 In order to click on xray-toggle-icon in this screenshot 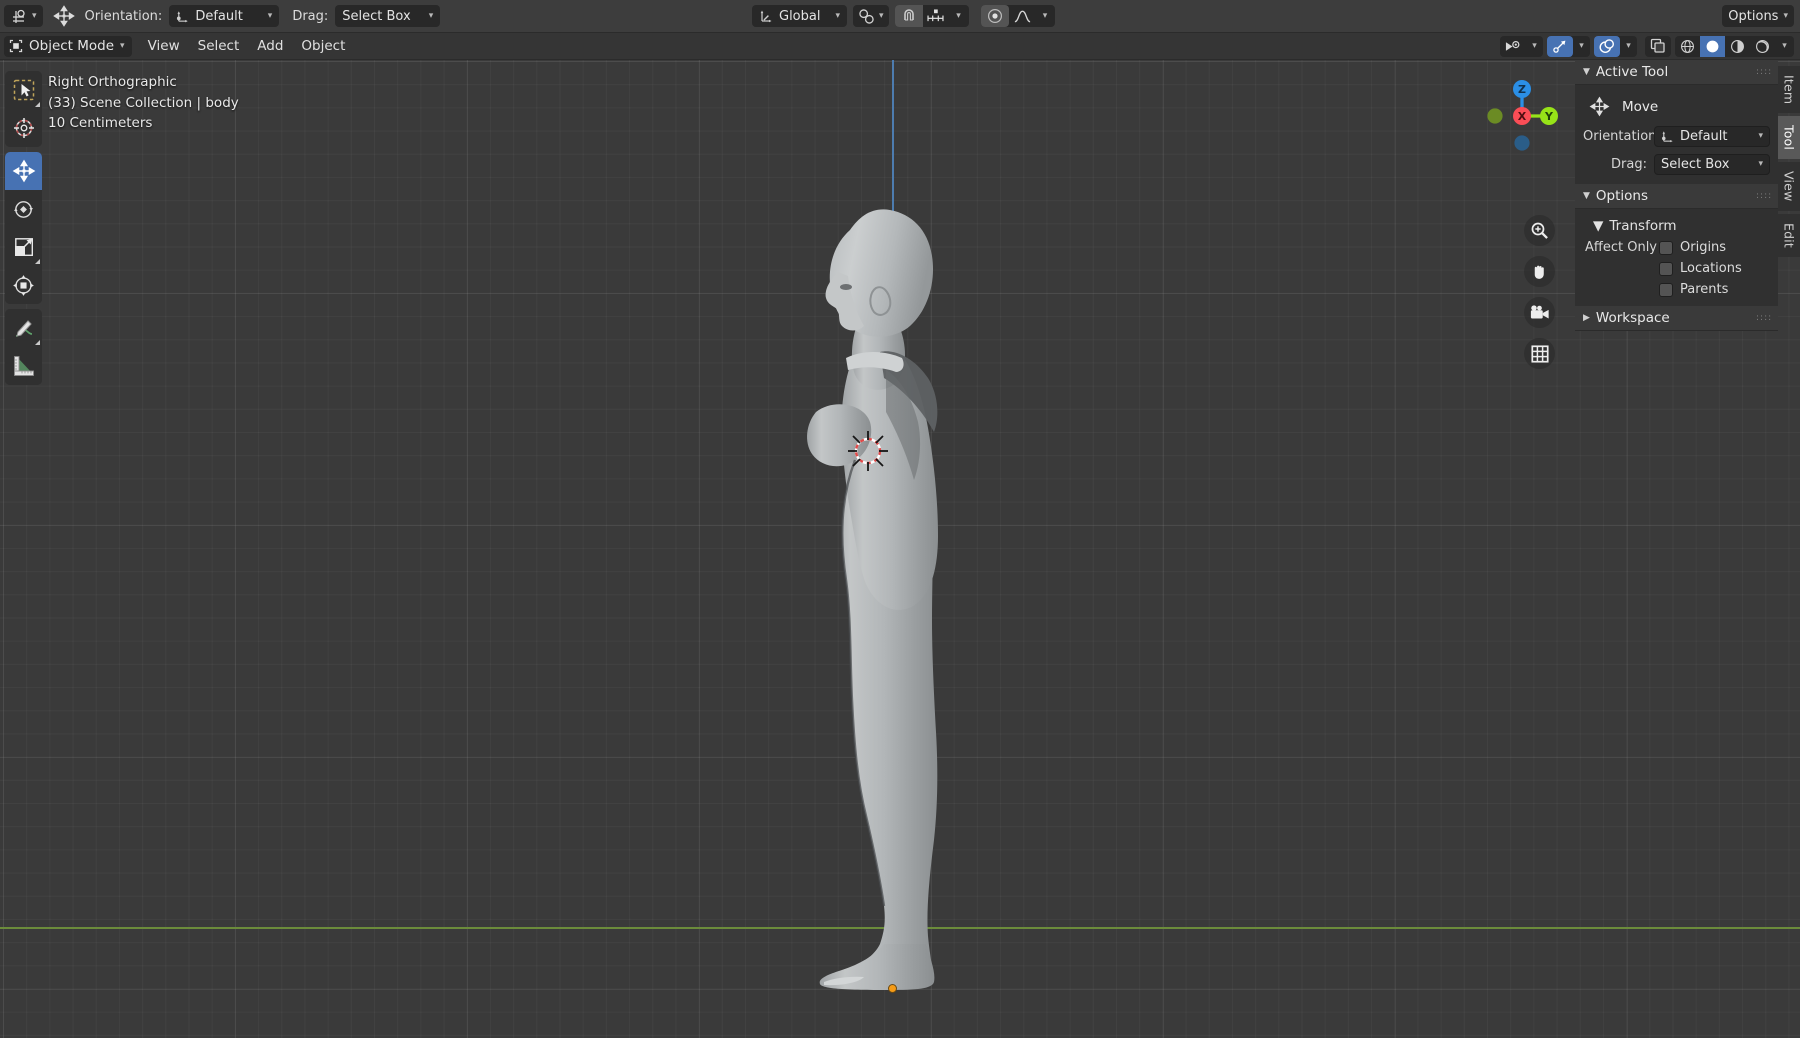, I will do `click(1657, 45)`.